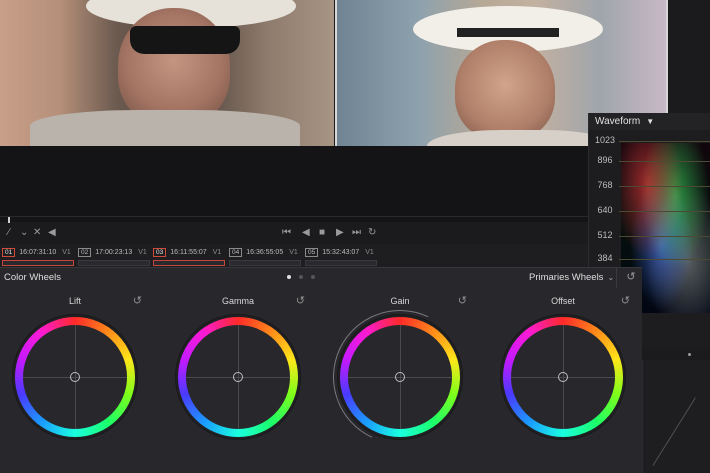 Image resolution: width=710 pixels, height=473 pixels. What do you see at coordinates (563, 301) in the screenshot?
I see `wheel-label: Offset` at bounding box center [563, 301].